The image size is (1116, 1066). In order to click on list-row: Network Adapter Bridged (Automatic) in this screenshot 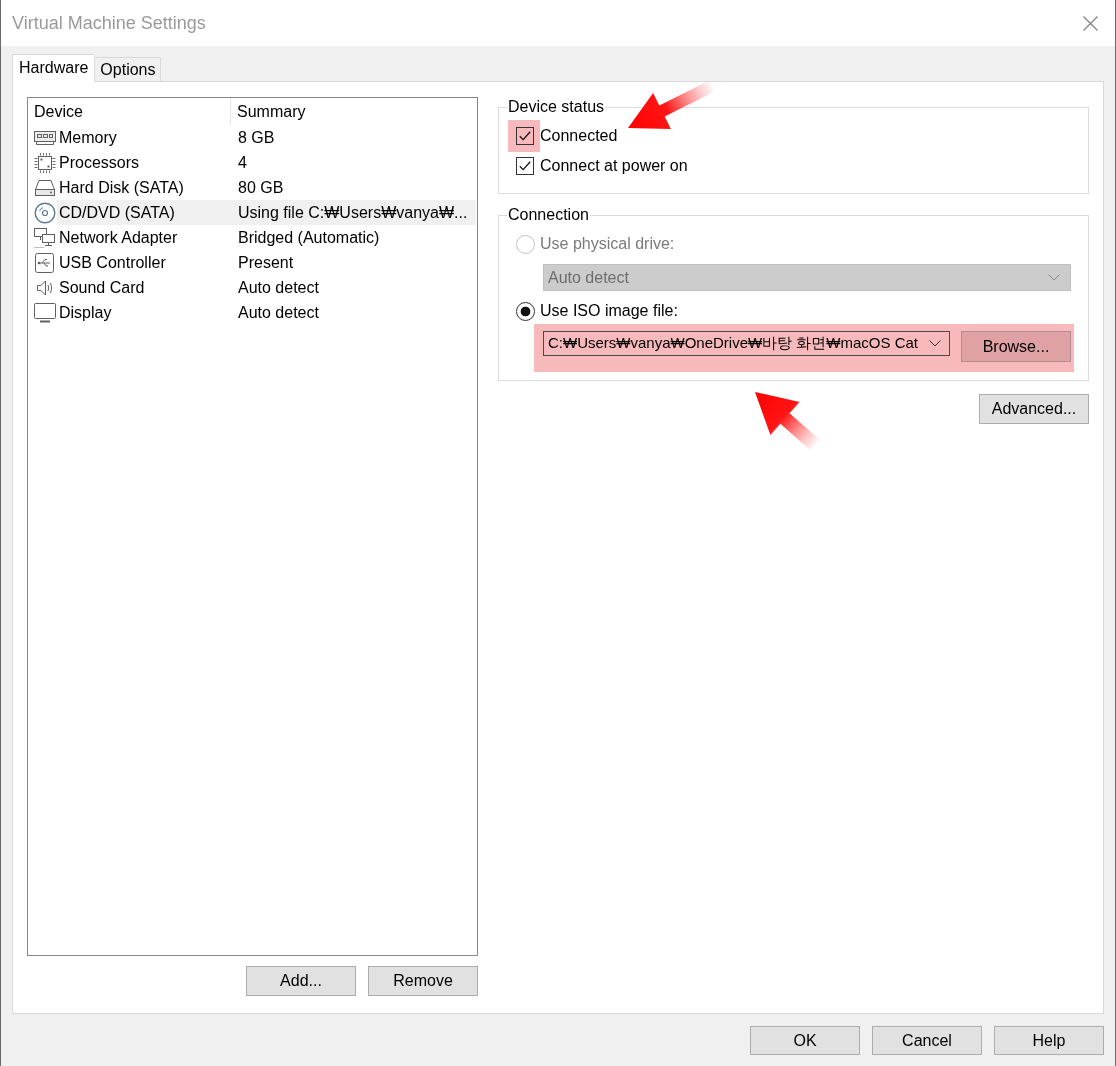, I will do `click(266, 237)`.